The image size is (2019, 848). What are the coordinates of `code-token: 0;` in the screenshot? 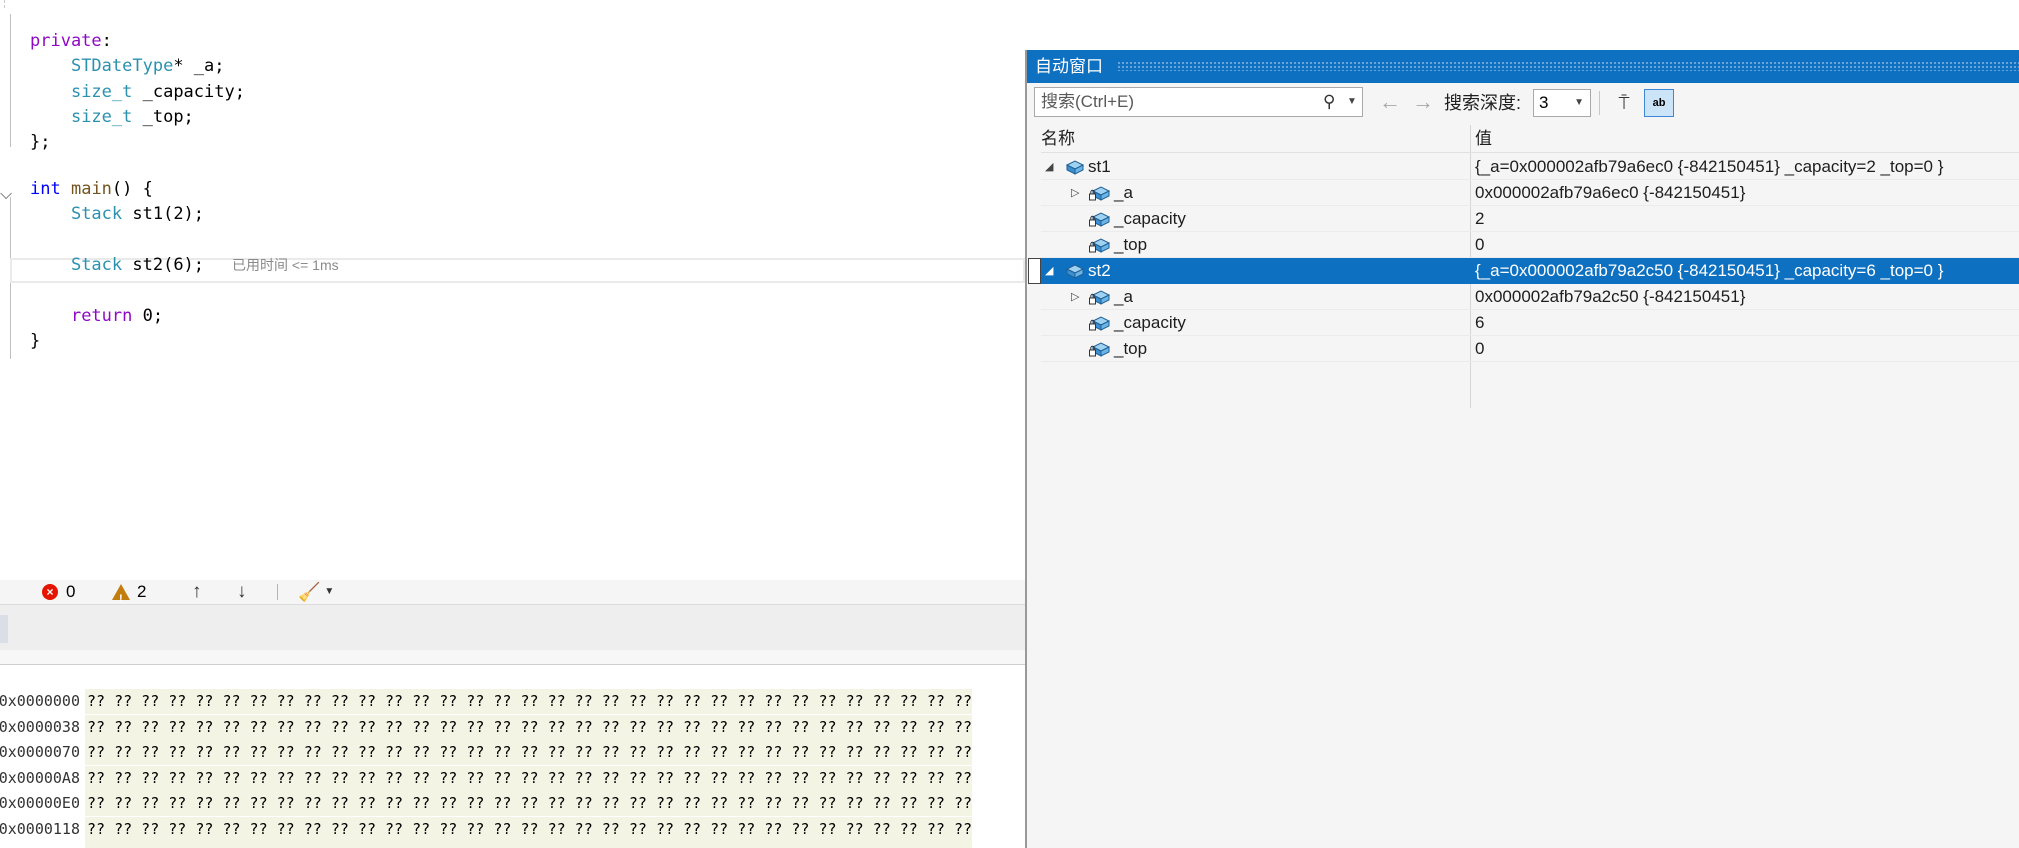 It's located at (148, 315).